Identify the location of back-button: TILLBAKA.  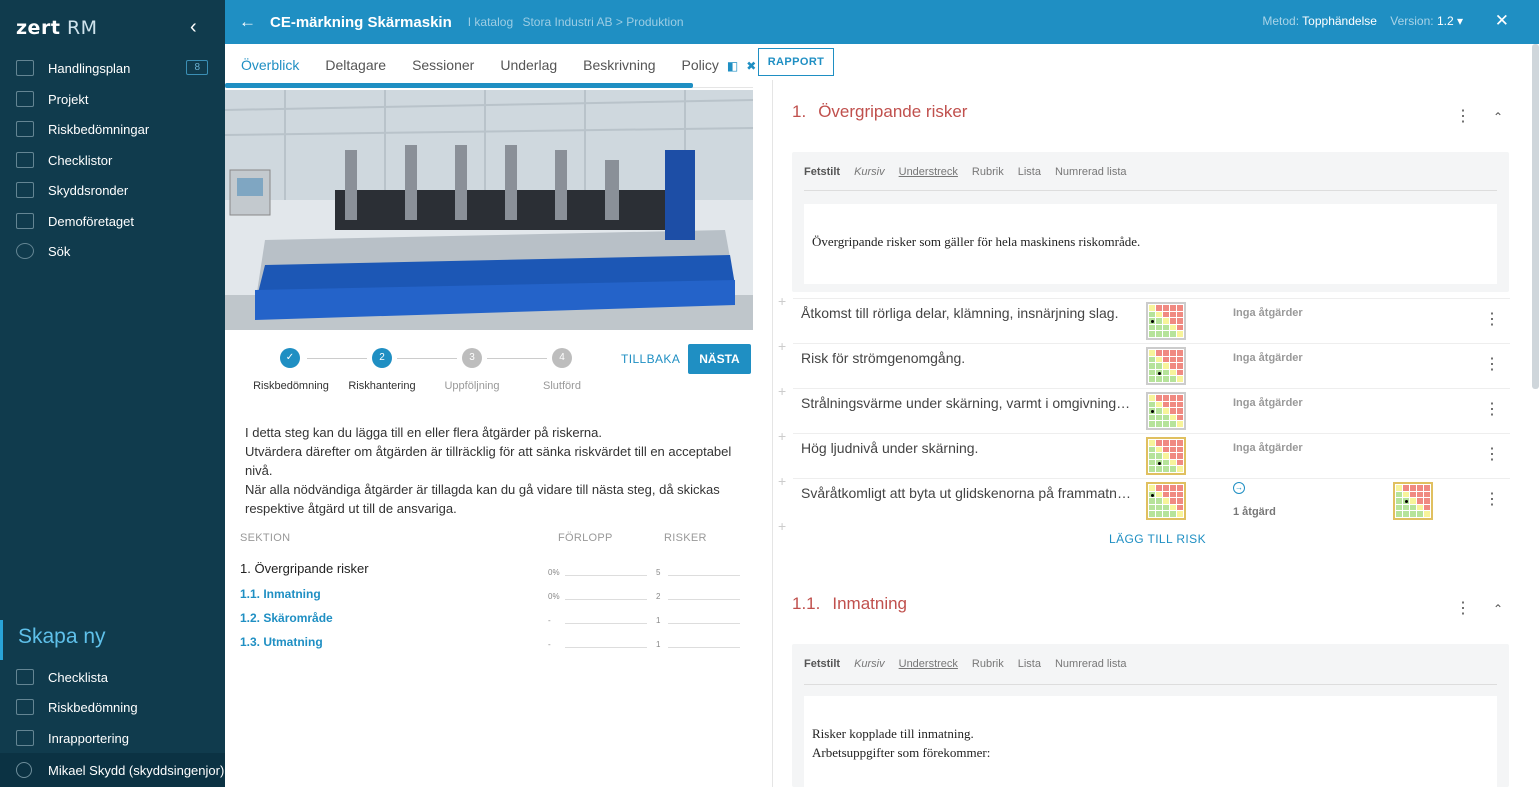
(650, 359).